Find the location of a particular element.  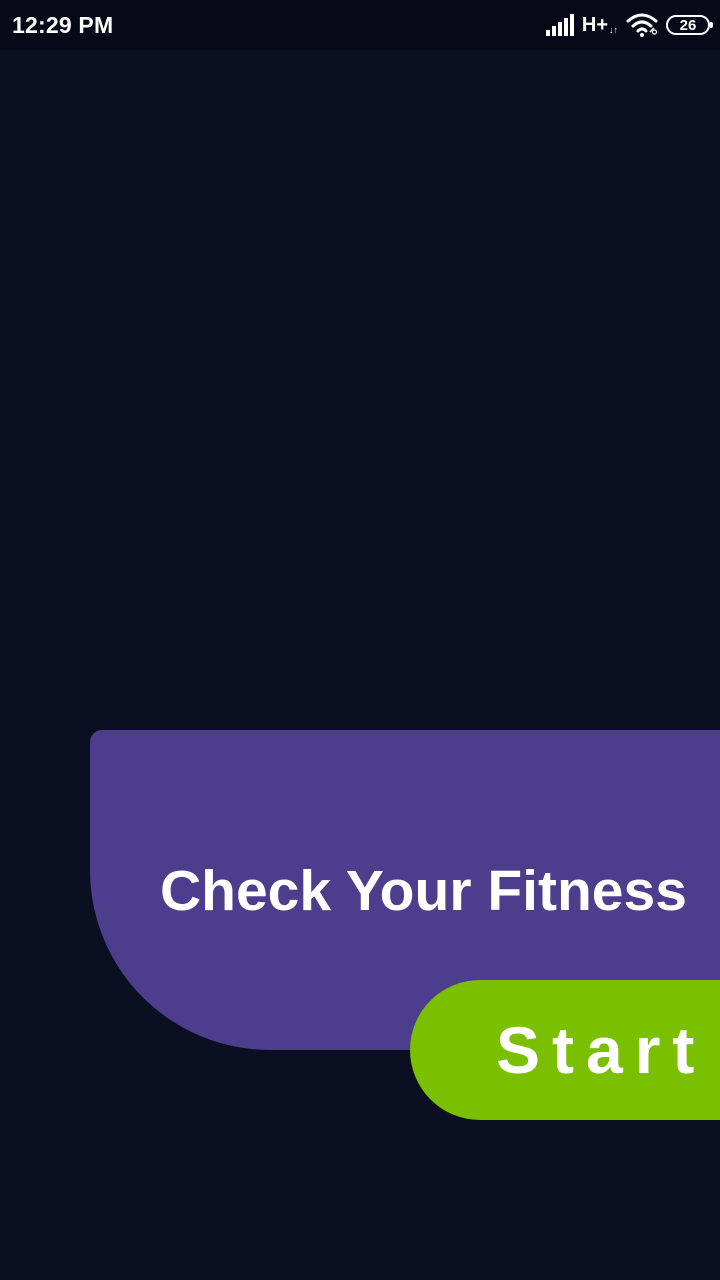

status-icons: H+ ↓↑ 26 is located at coordinates (629, 25).